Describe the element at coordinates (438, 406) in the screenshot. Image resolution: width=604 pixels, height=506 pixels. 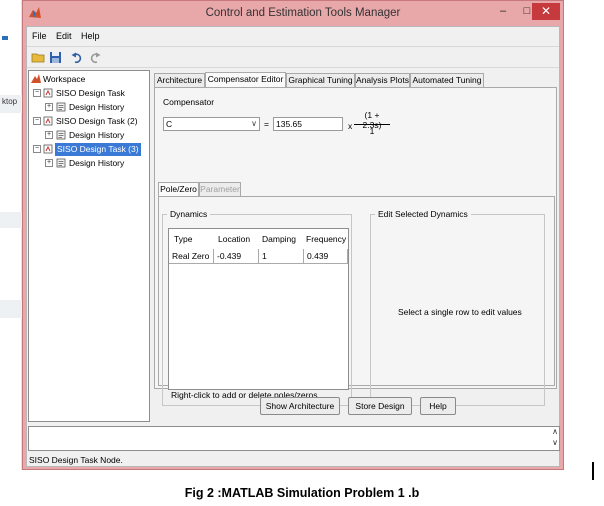
I see `help-button: Help` at that location.